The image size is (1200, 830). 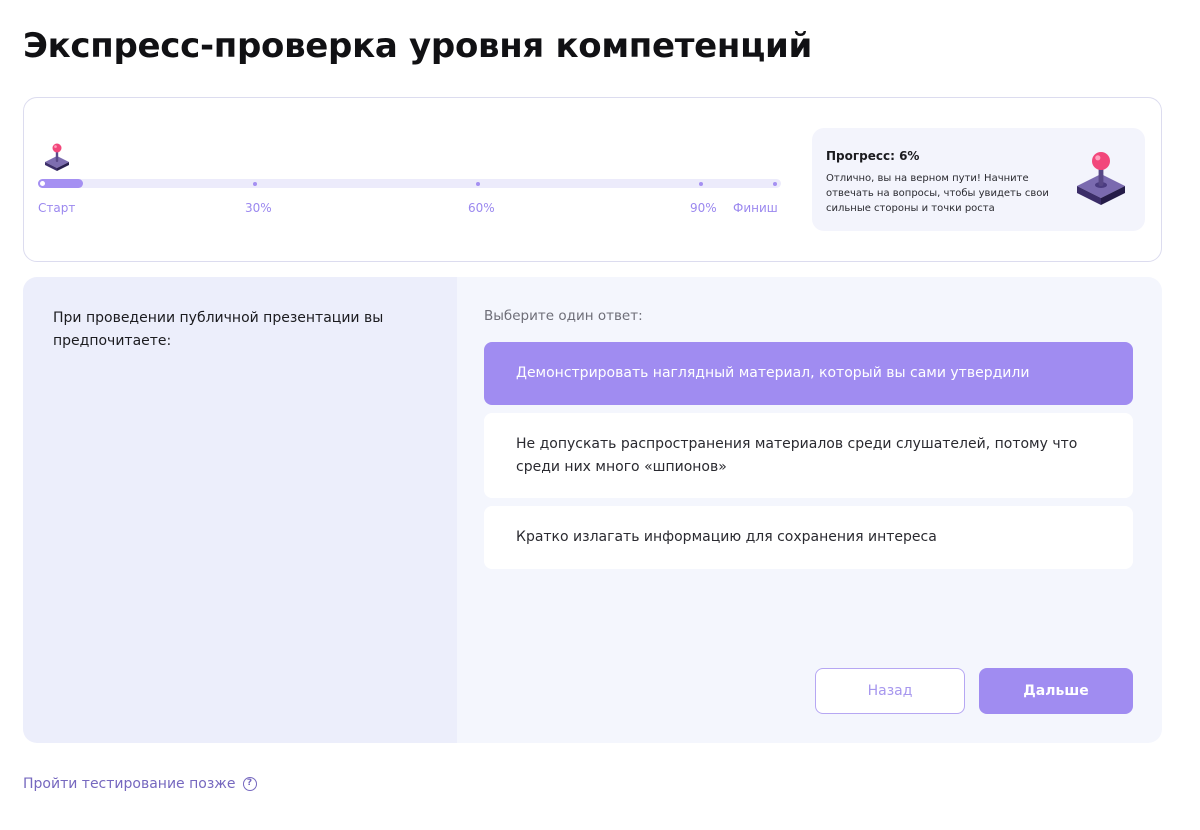 What do you see at coordinates (249, 784) in the screenshot?
I see `question-circle-icon: ?` at bounding box center [249, 784].